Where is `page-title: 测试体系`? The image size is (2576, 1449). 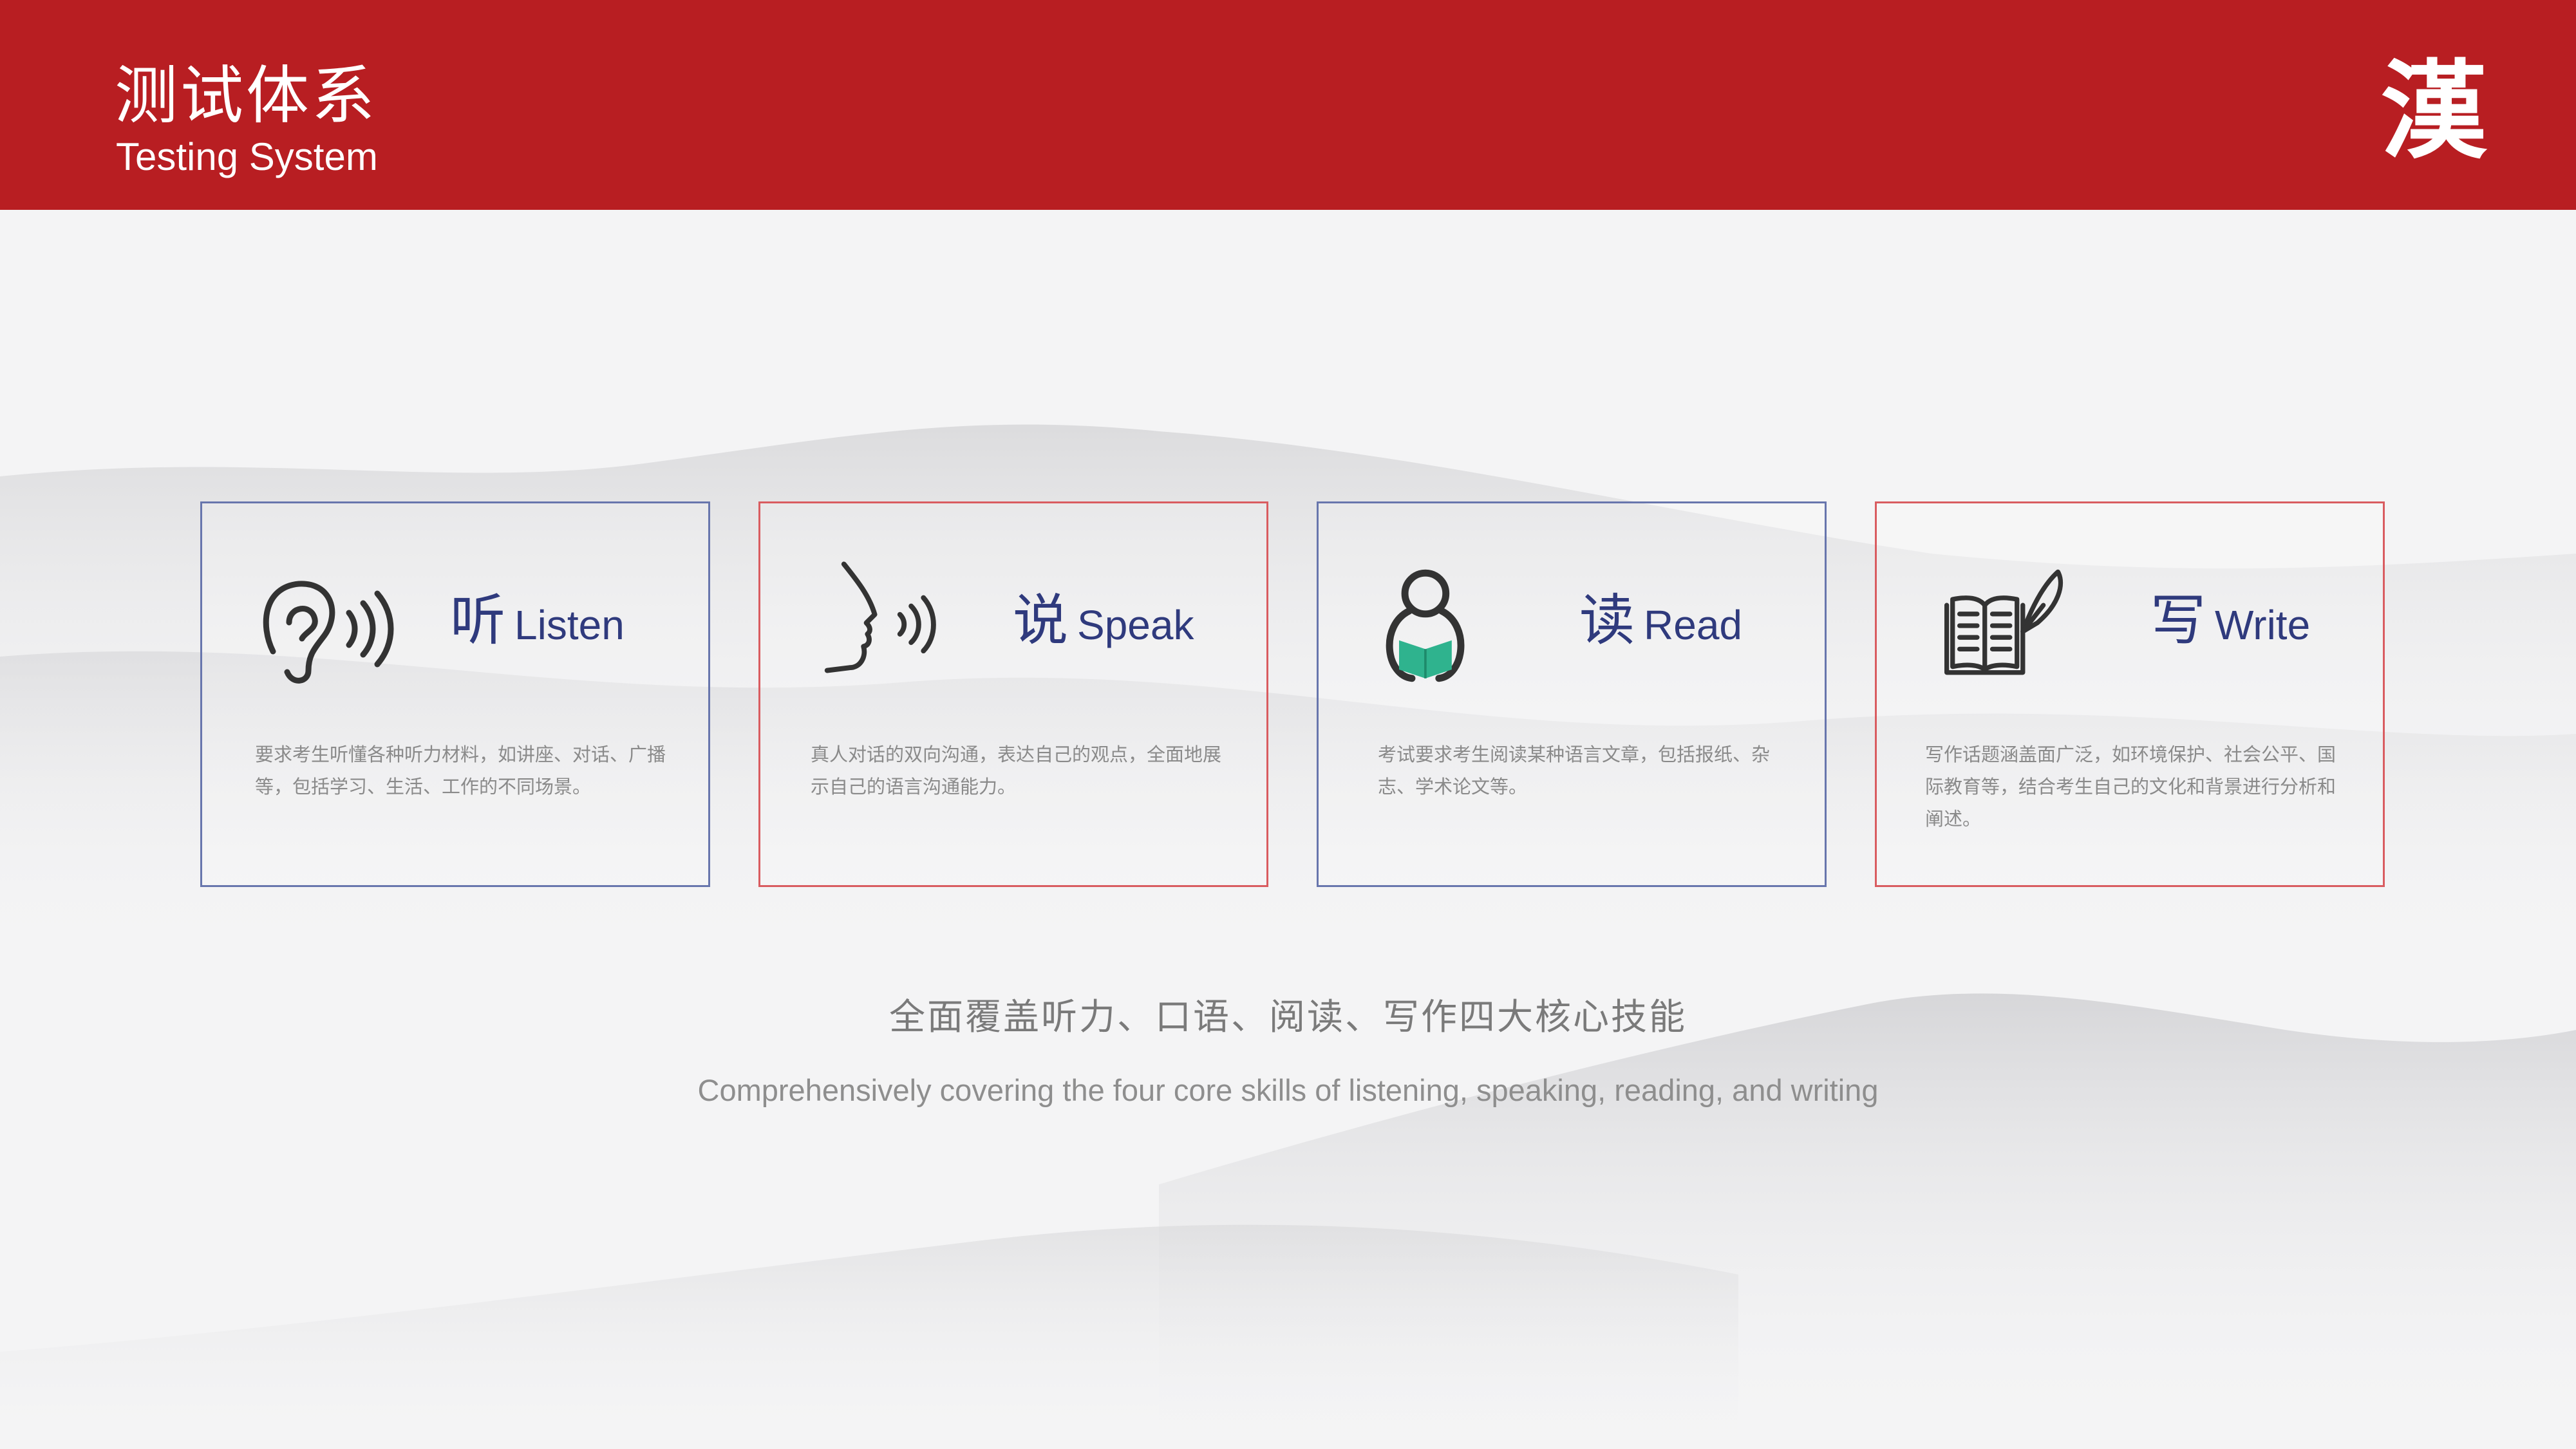 page-title: 测试体系 is located at coordinates (246, 96).